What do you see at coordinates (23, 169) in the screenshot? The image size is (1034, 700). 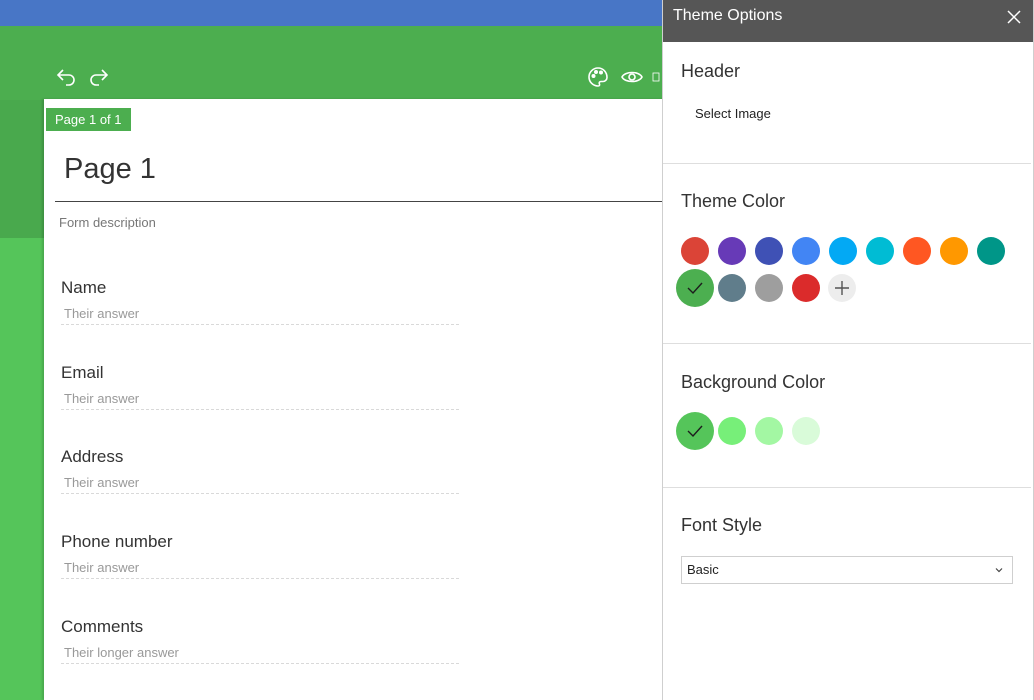 I see `side-background-dark` at bounding box center [23, 169].